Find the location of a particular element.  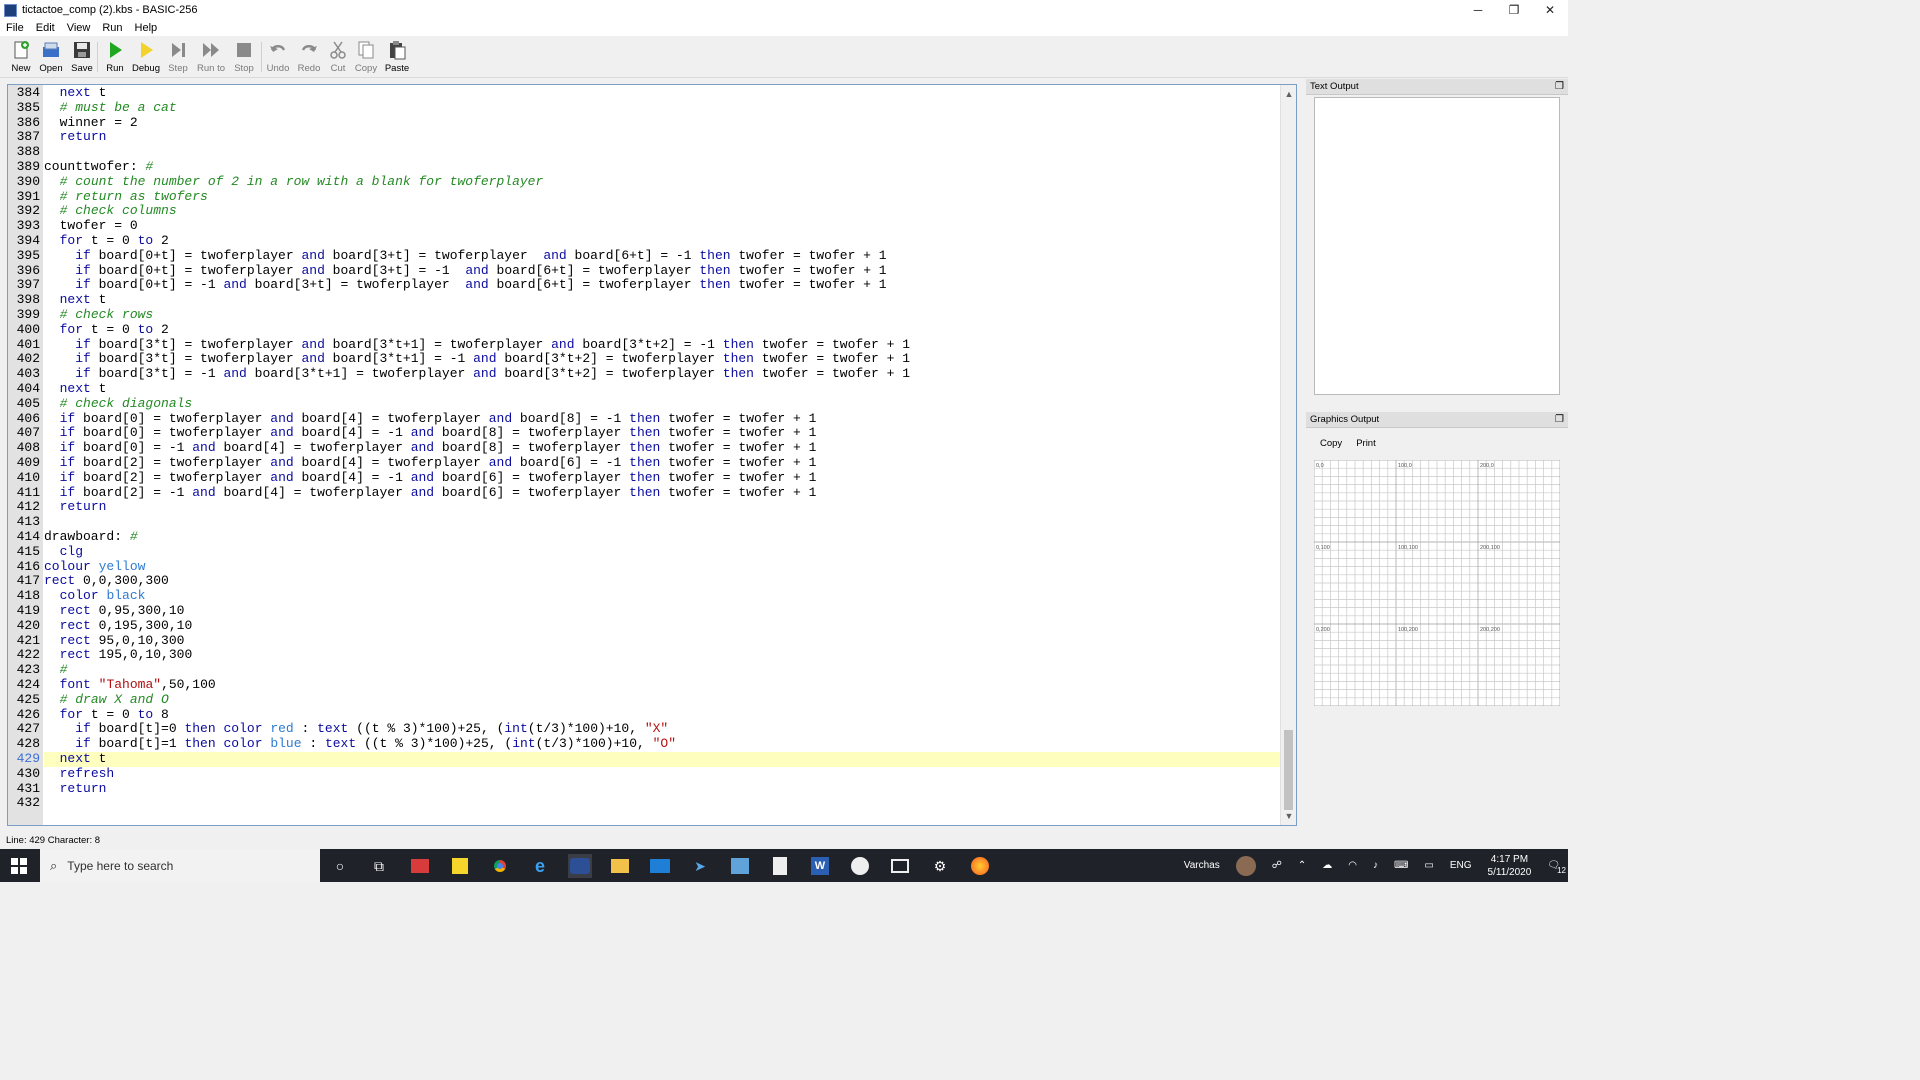

graphics-print-button: Print is located at coordinates (1366, 443).